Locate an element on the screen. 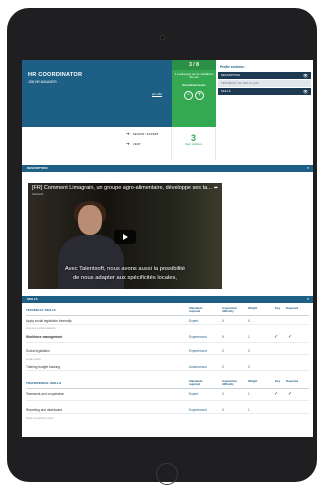 Image resolution: width=323 pixels, height=485 pixels. skill-note: Draw up activity report is located at coordinates (40, 418).